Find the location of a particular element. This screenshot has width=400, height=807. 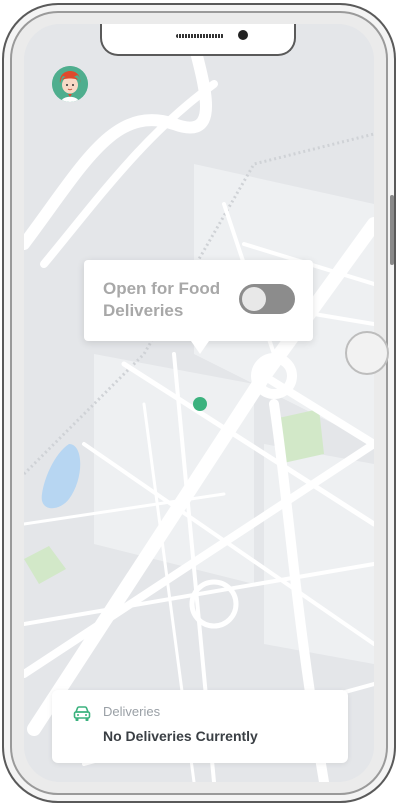

deliveries-card: Deliveries No Deliveries Currently is located at coordinates (200, 726).